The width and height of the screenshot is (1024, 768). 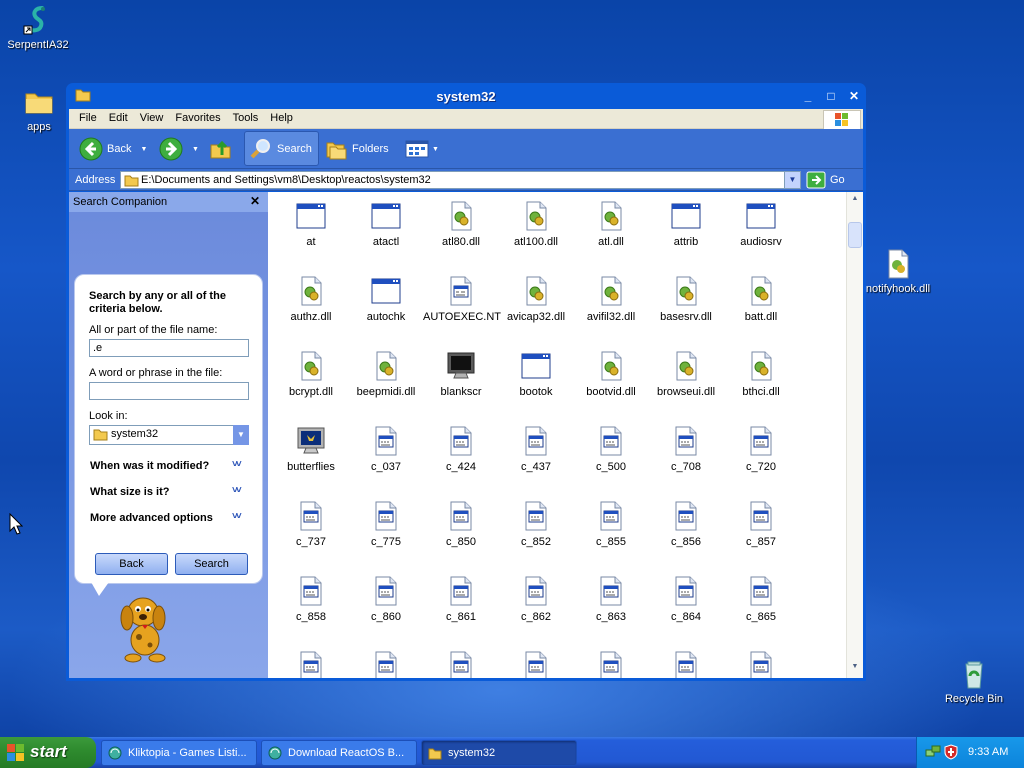 I want to click on vertical-scrollbar: ▲ ▼, so click(x=854, y=435).